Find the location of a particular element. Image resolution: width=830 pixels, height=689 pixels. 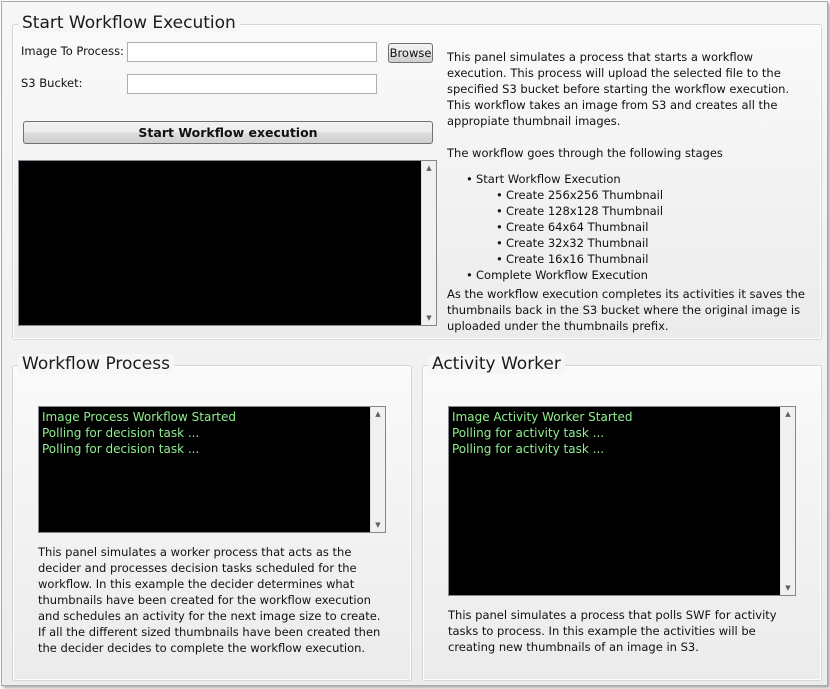

image-to-process-label: Image To Process: is located at coordinates (72, 51).